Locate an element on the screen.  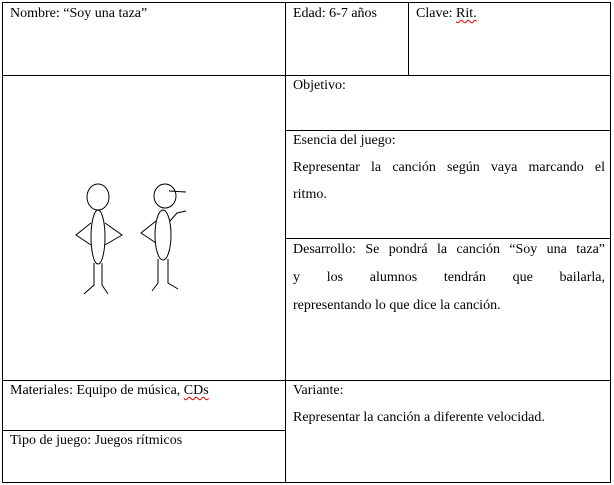
nombre-field: Nombre: “Soy una taza” is located at coordinates (78, 14).